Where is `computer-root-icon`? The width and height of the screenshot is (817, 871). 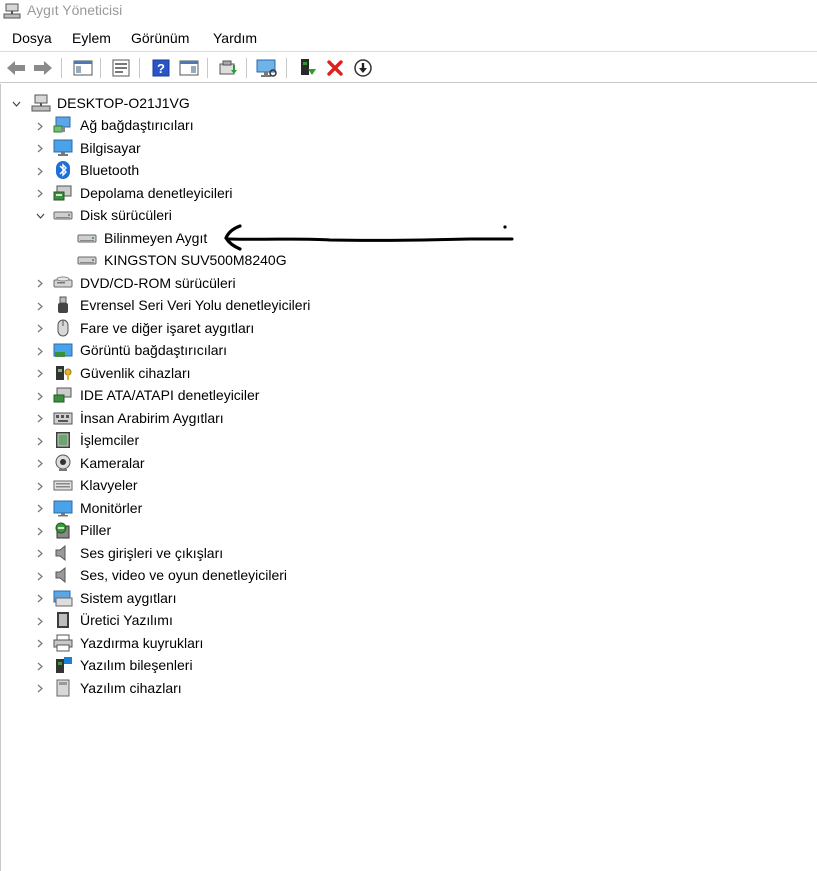 computer-root-icon is located at coordinates (41, 103).